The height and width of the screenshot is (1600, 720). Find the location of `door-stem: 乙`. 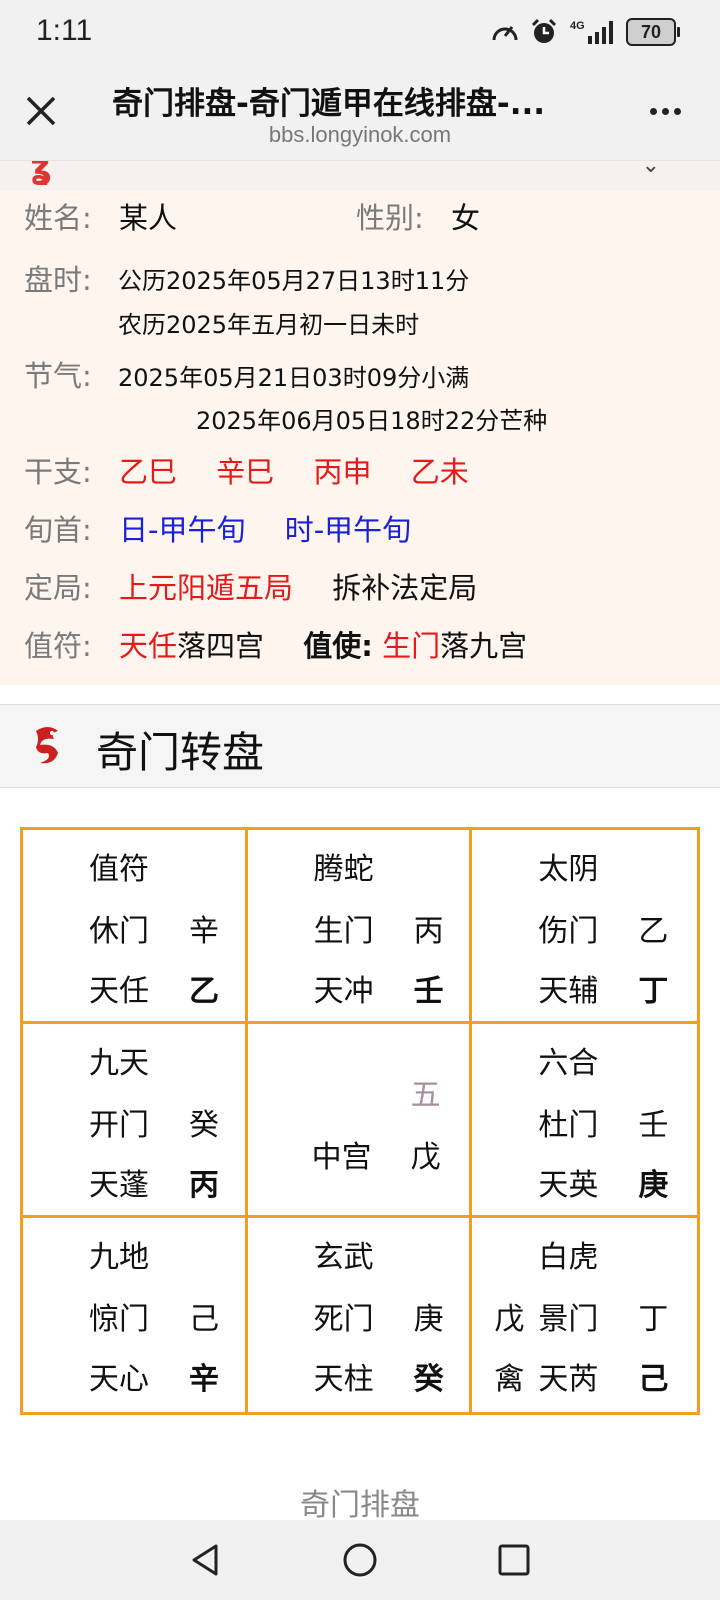

door-stem: 乙 is located at coordinates (653, 931).